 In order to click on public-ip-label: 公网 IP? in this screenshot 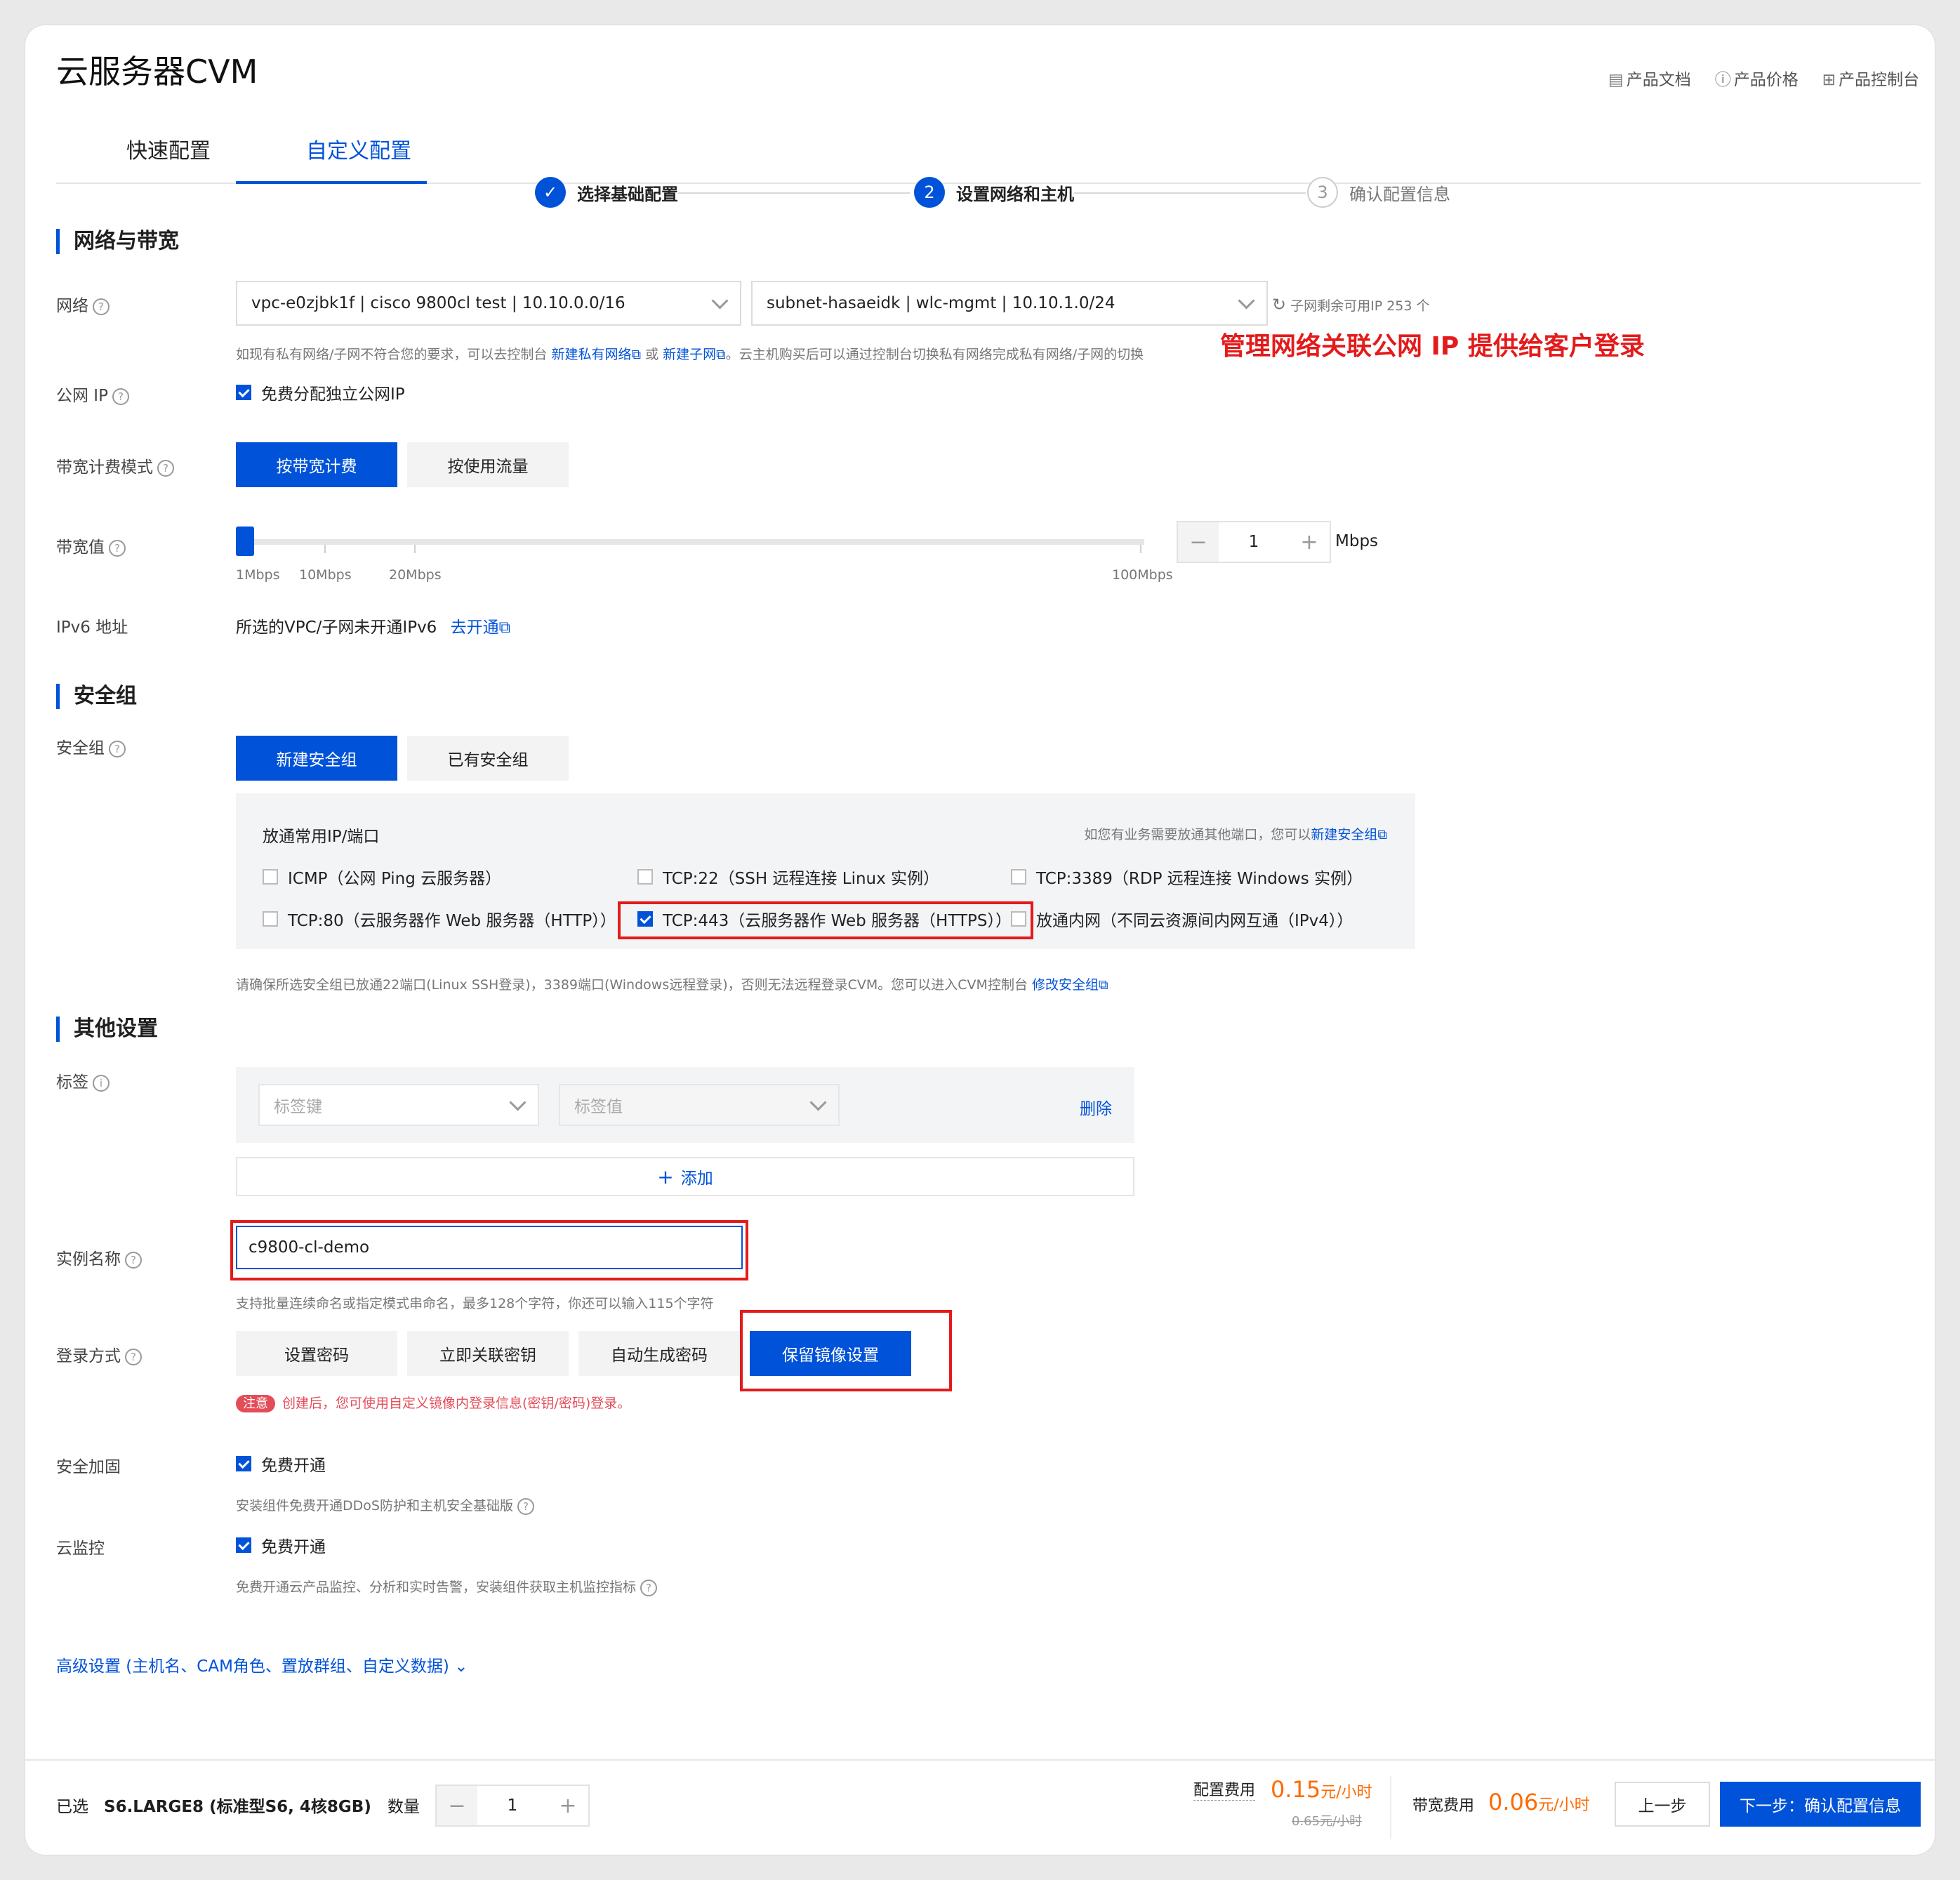, I will do `click(92, 394)`.